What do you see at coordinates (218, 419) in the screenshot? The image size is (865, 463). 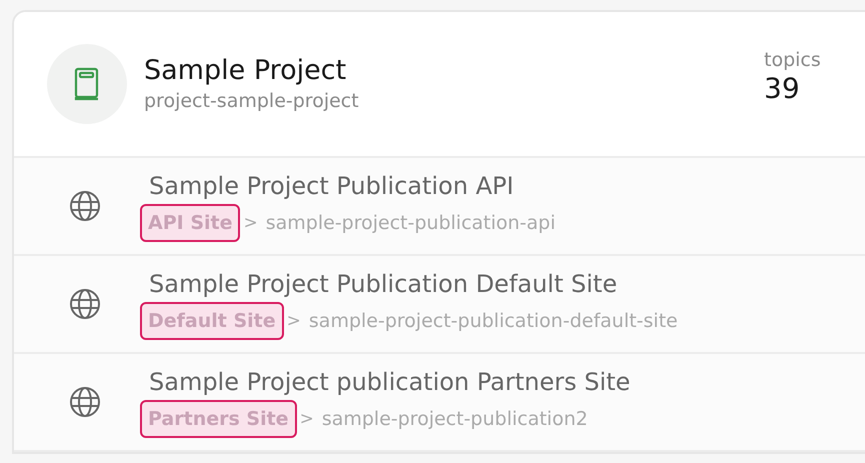 I see `site-badge: Partners Site` at bounding box center [218, 419].